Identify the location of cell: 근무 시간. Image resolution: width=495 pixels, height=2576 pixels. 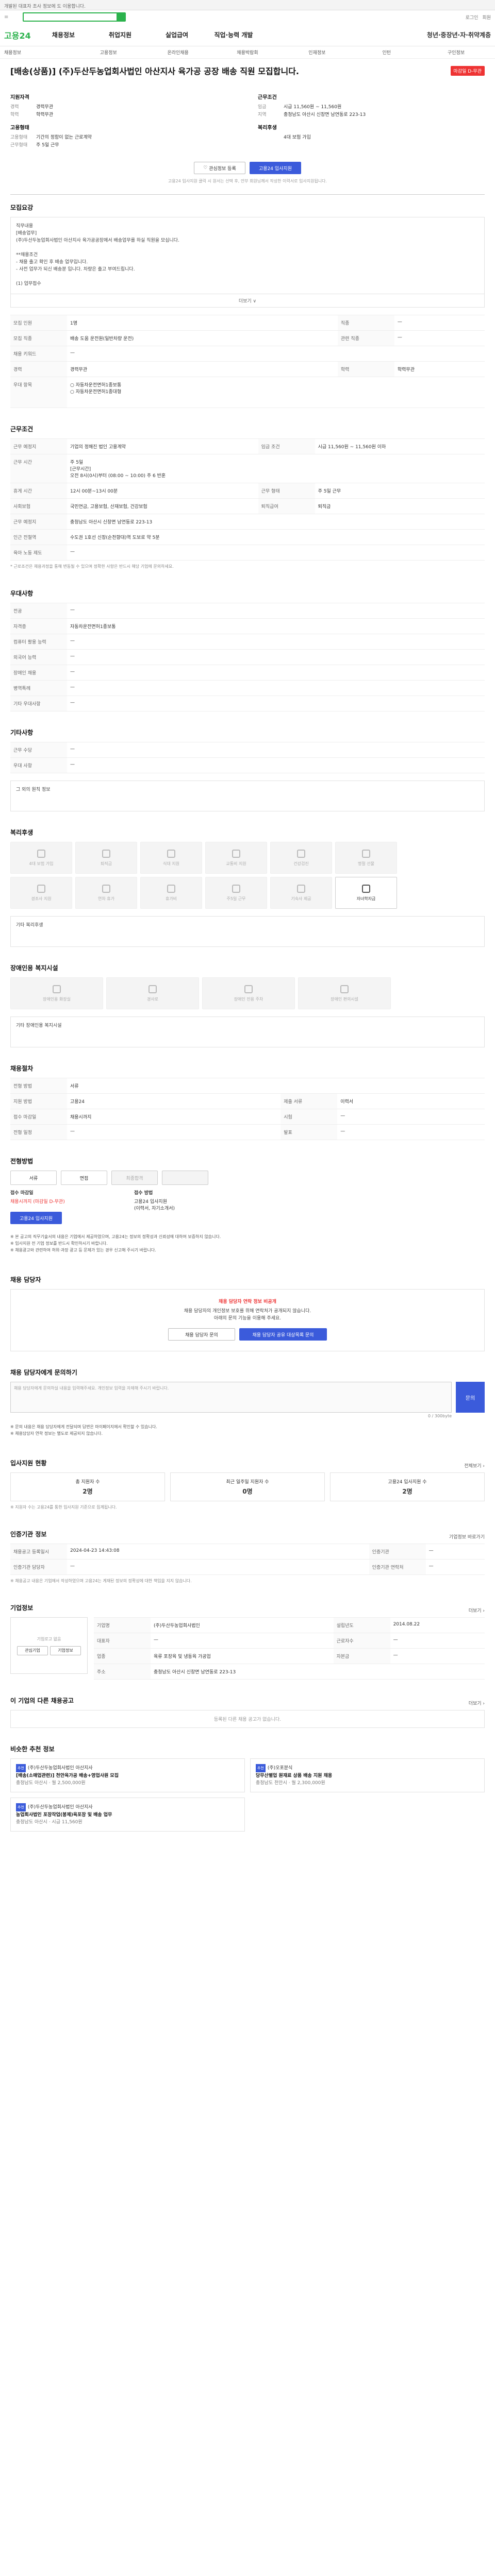
(38, 468).